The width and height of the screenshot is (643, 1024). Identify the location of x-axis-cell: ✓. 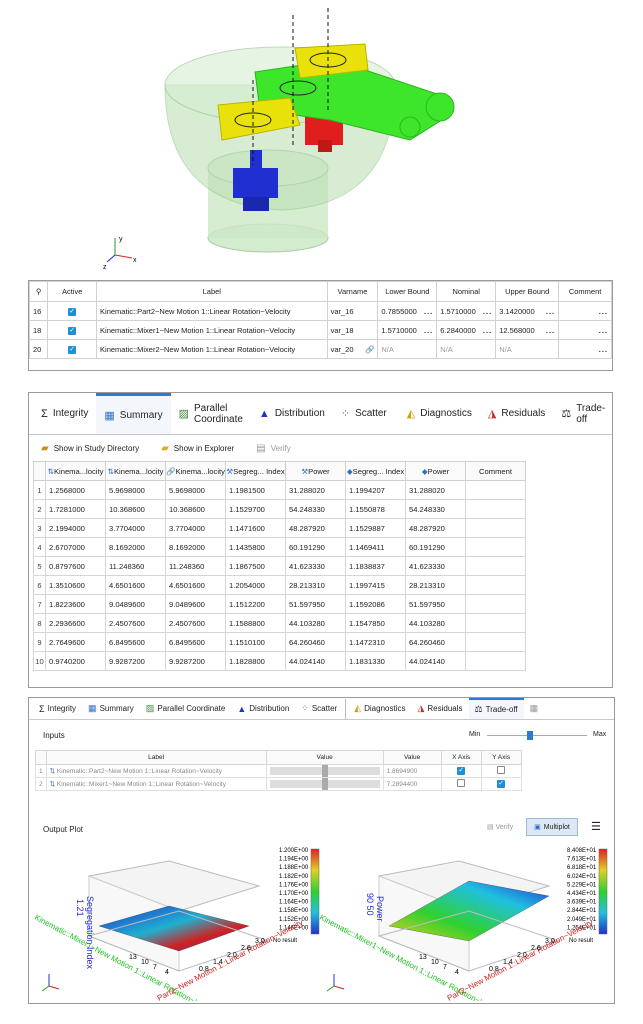
(461, 771).